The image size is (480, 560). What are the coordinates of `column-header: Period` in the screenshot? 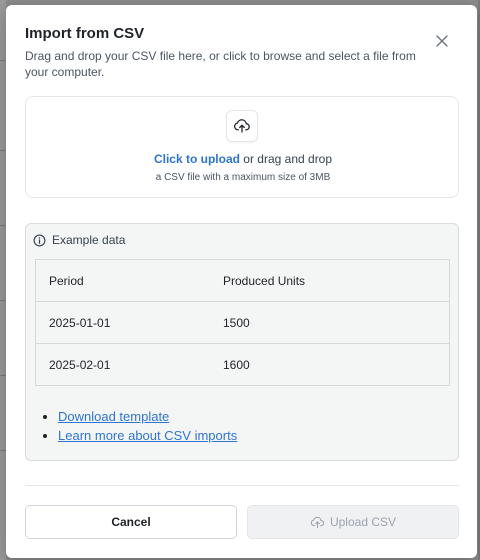 It's located at (66, 280).